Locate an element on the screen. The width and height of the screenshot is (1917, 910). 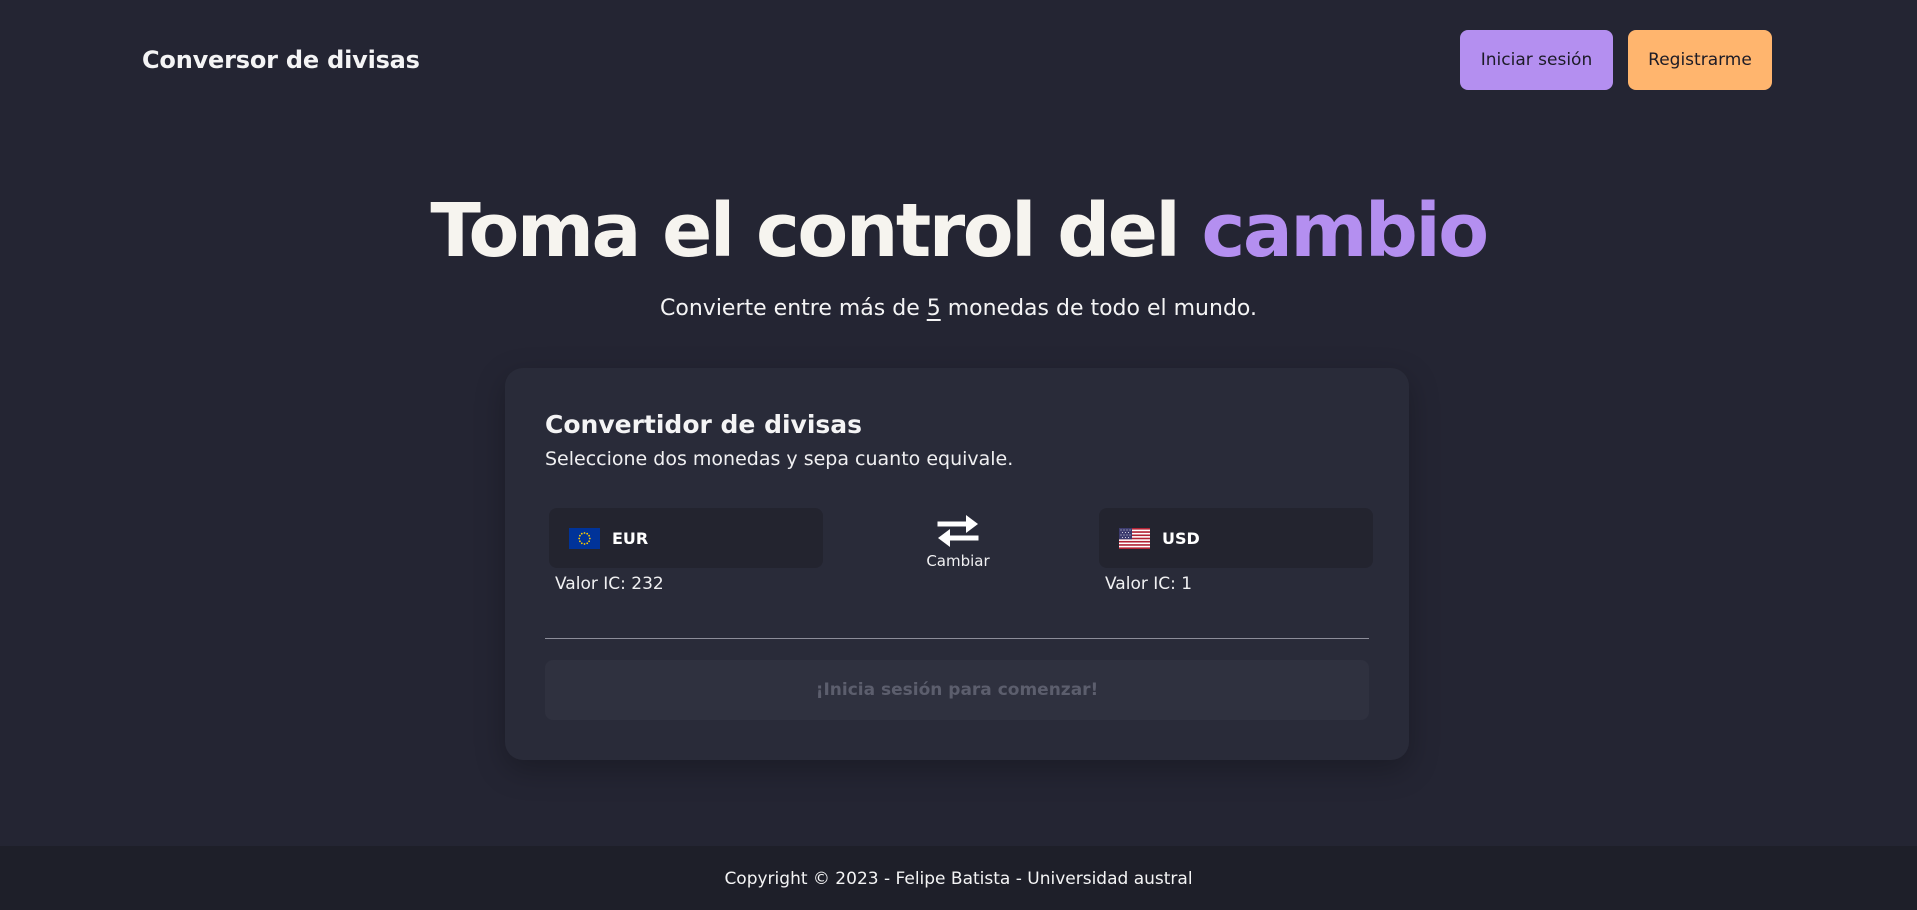
currency-count: 5 is located at coordinates (933, 308).